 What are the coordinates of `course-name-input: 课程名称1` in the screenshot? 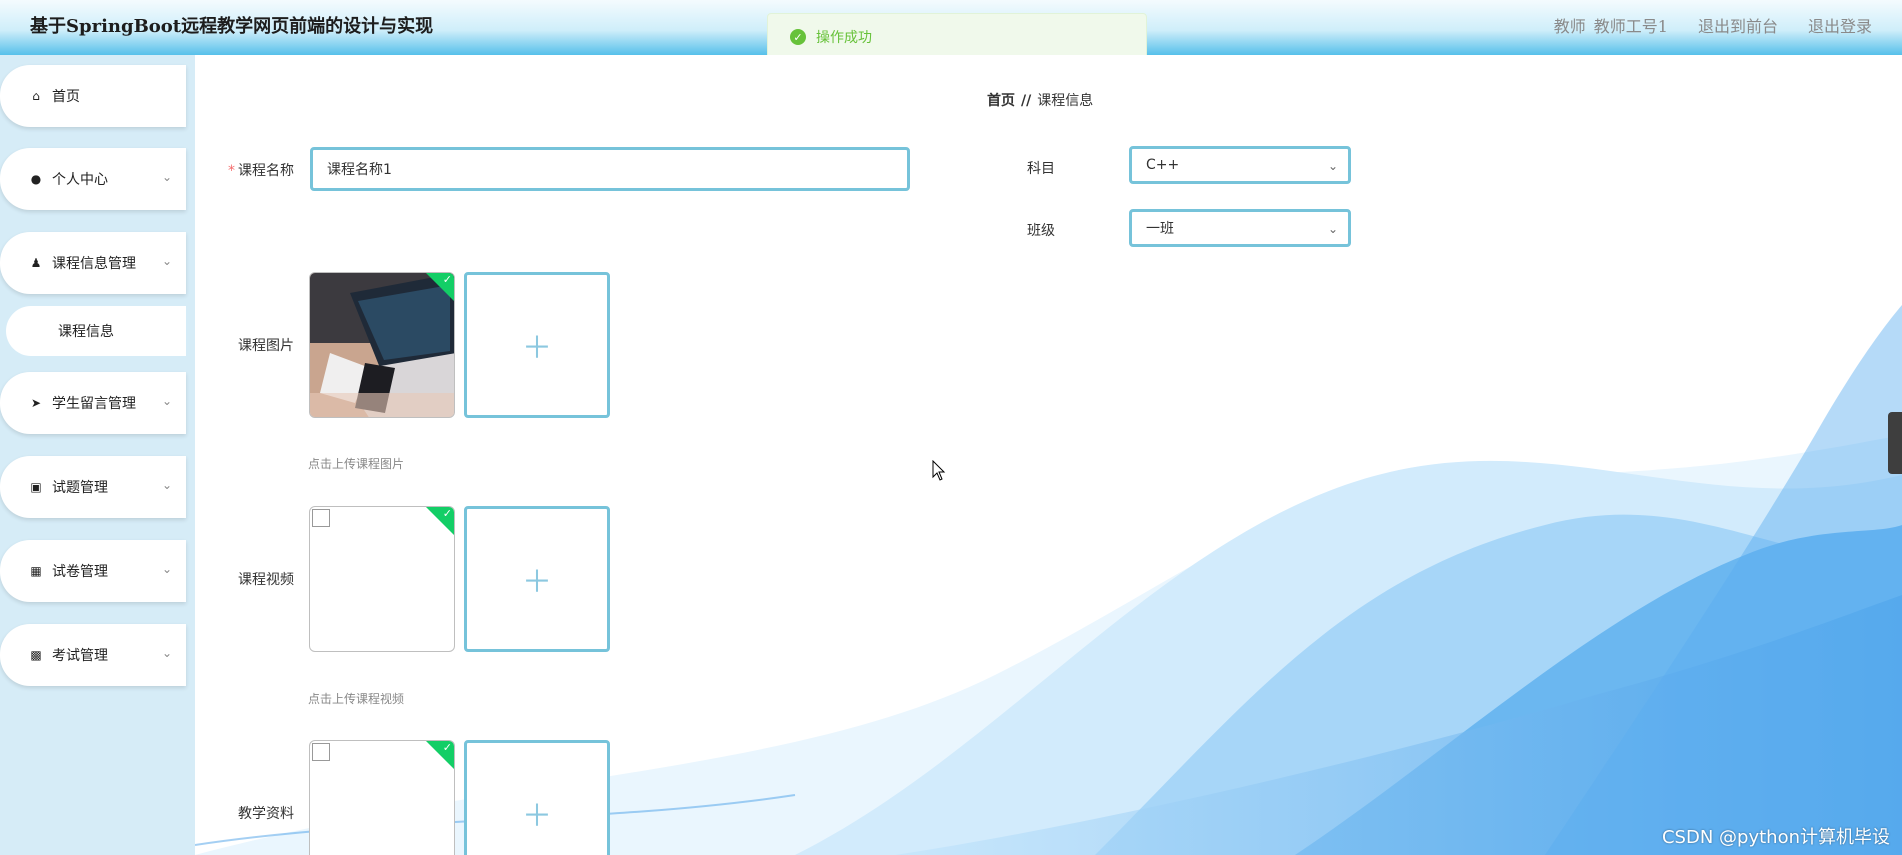 It's located at (610, 169).